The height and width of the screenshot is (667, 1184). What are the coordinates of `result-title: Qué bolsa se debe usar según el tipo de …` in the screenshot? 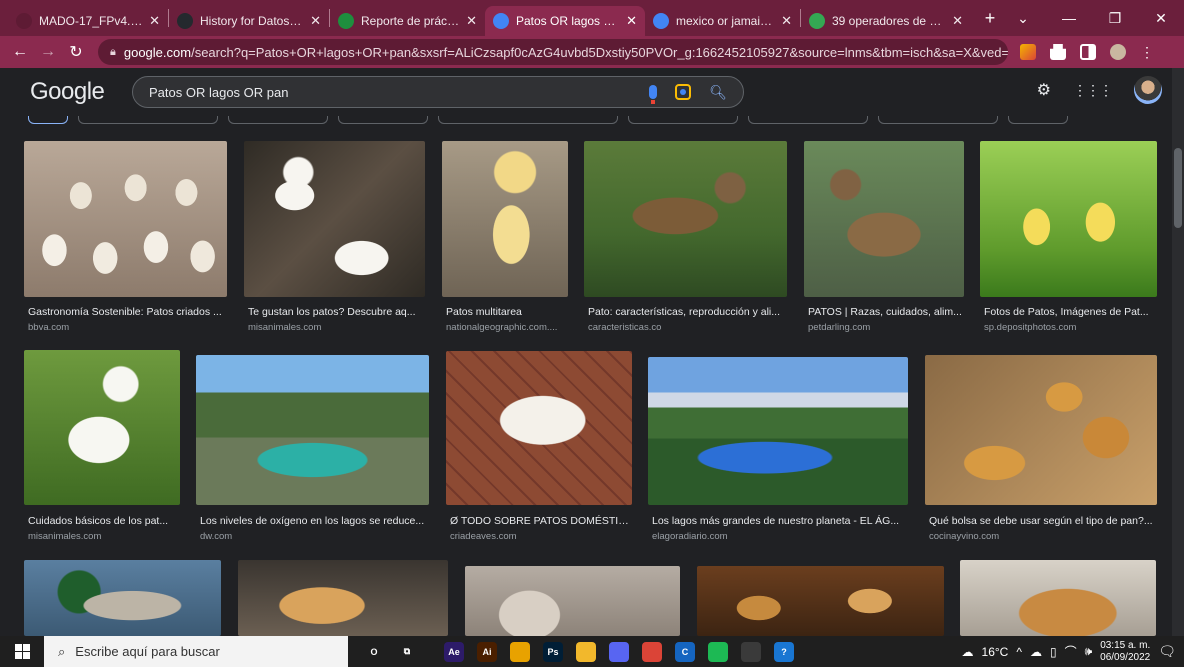 It's located at (1045, 521).